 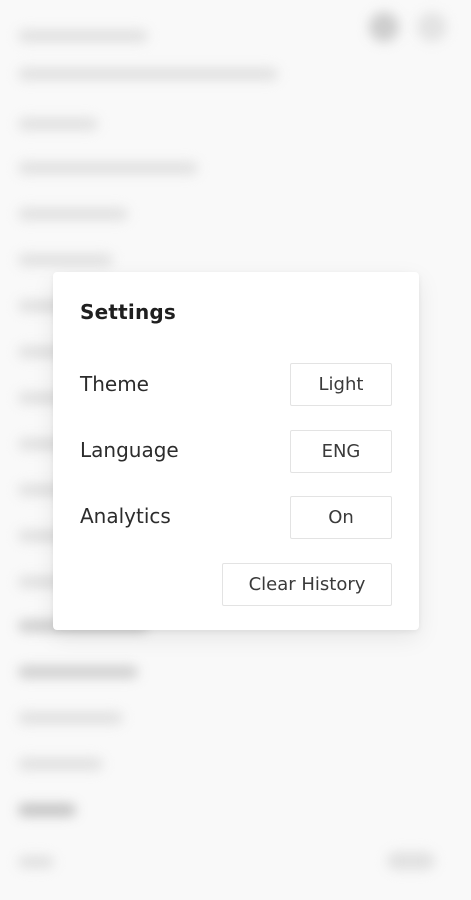 I want to click on bg-pill, so click(x=411, y=861).